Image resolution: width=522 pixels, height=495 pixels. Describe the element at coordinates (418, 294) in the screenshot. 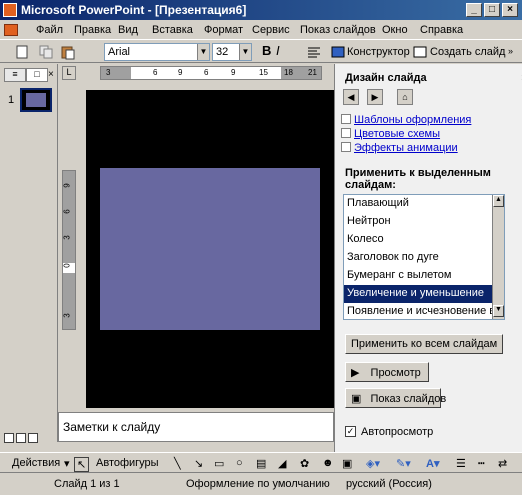

I see `list-item-selected: Увеличение и уменьшение` at that location.